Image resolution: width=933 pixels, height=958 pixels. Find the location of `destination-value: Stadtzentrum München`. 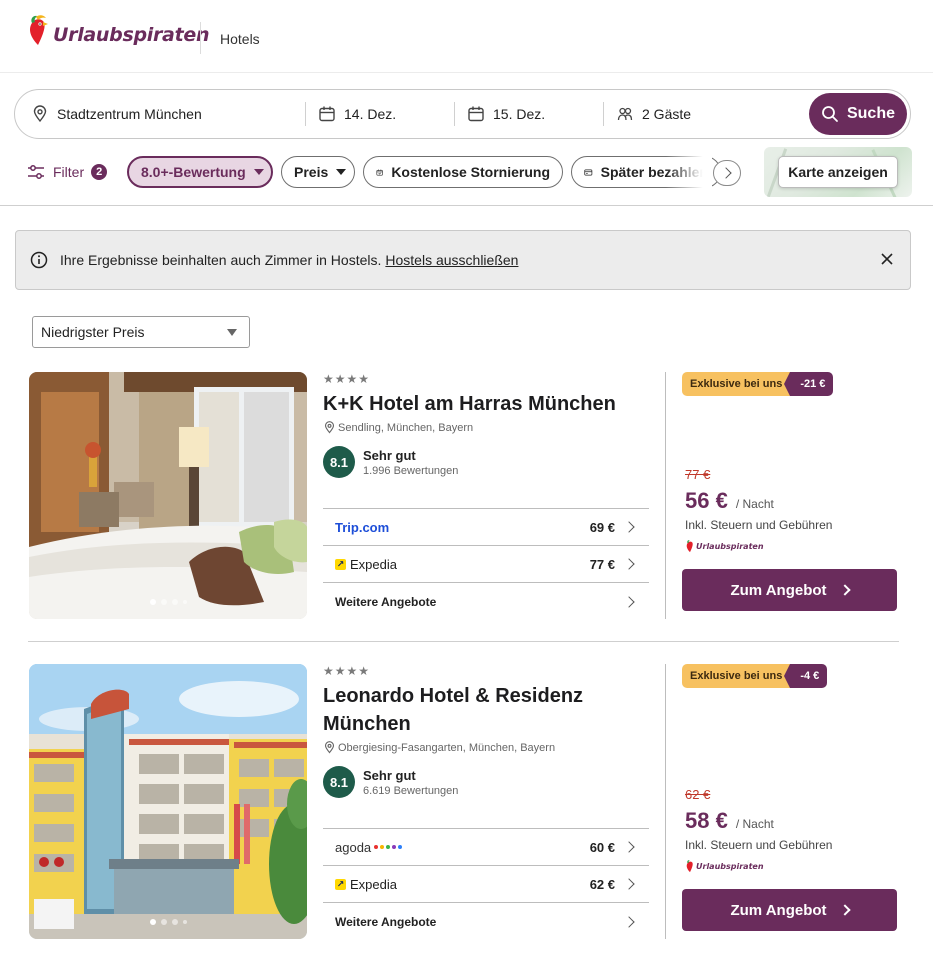

destination-value: Stadtzentrum München is located at coordinates (129, 114).